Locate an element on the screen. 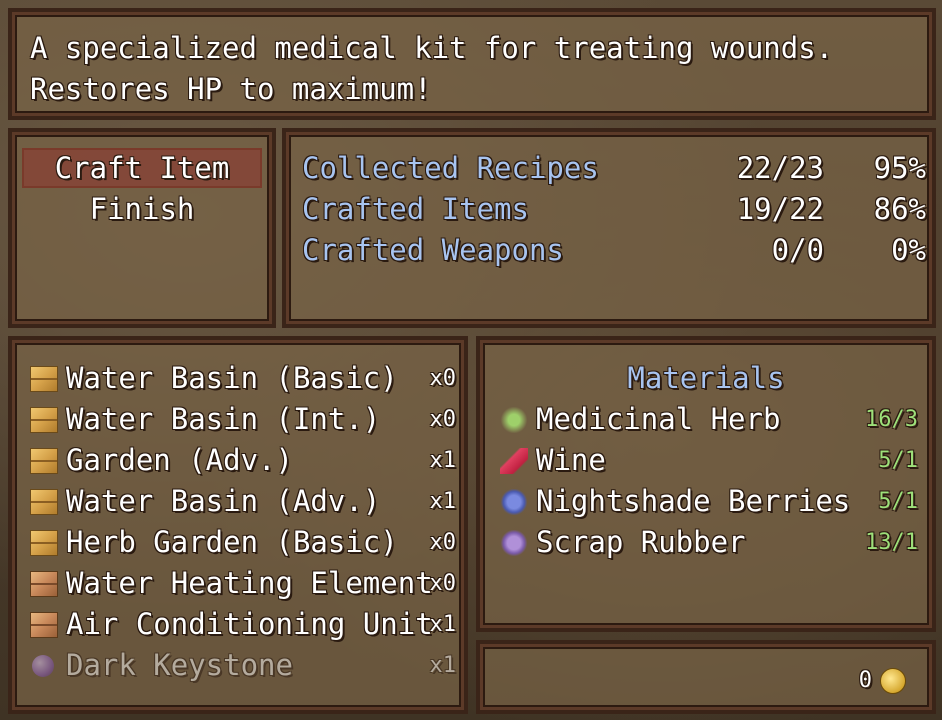 The width and height of the screenshot is (942, 720). material-name: Wine is located at coordinates (571, 460).